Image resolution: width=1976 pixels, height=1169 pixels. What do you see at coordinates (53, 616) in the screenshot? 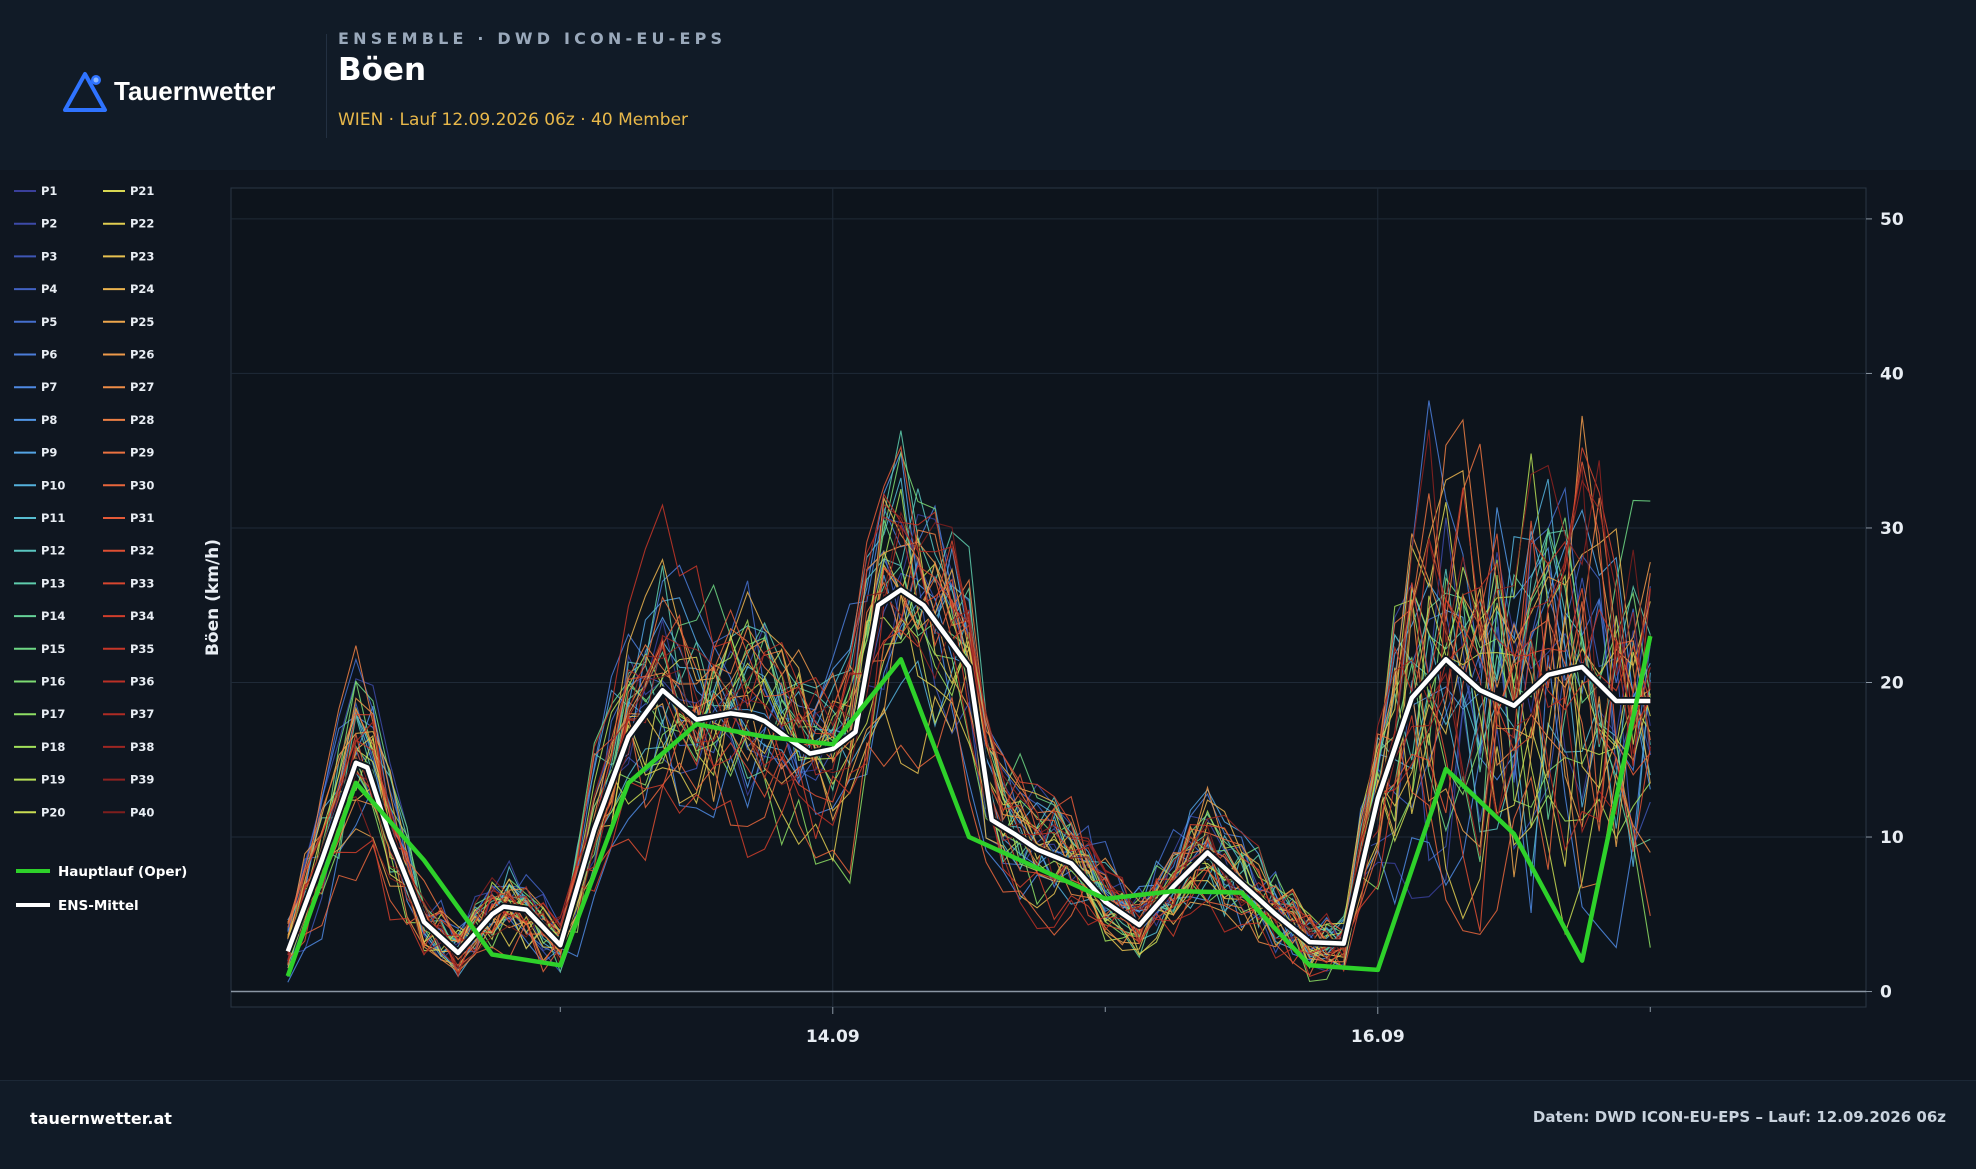
I see `legend-label-P14: P14` at bounding box center [53, 616].